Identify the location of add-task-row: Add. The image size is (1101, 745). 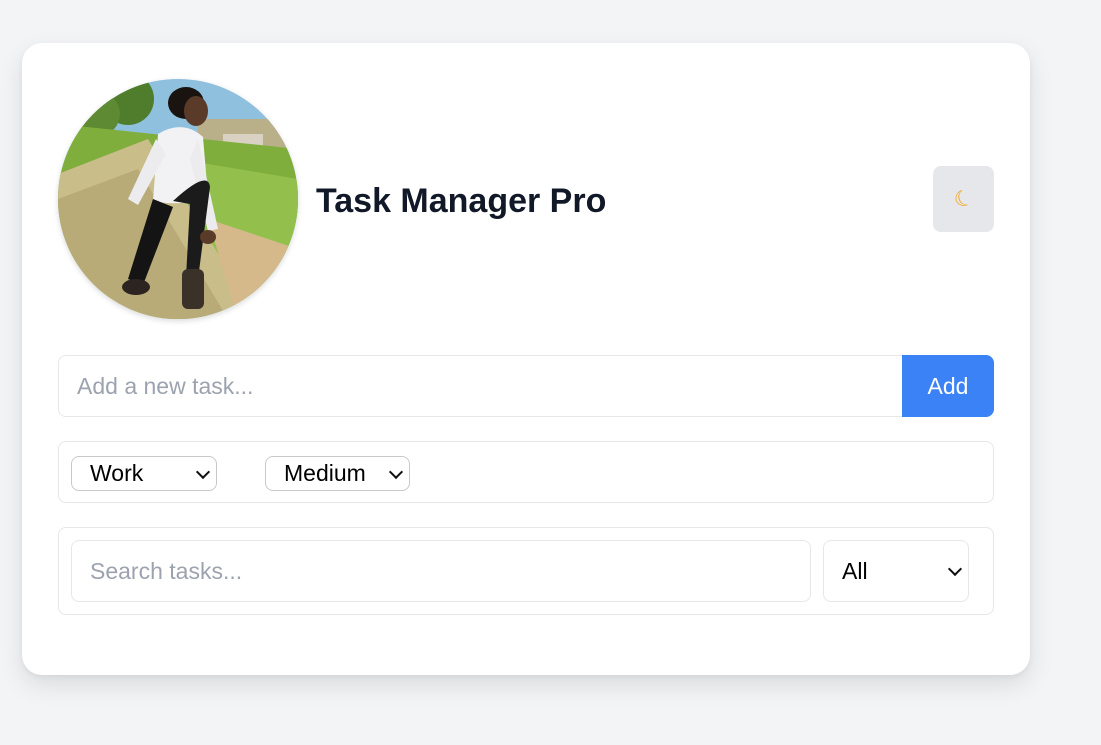
(526, 386).